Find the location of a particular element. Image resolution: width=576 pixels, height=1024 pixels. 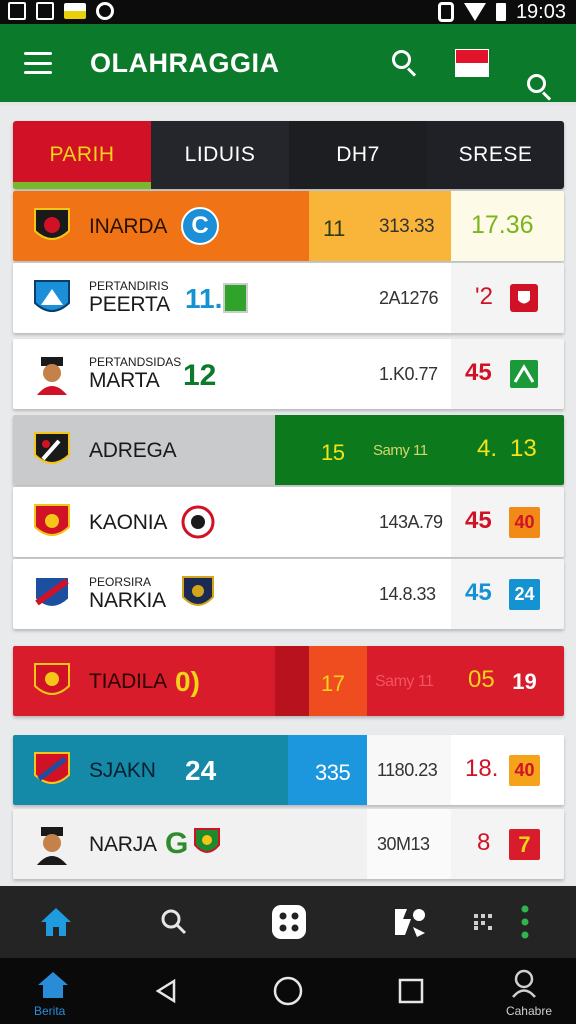

ball-badge-icon is located at coordinates (198, 522).